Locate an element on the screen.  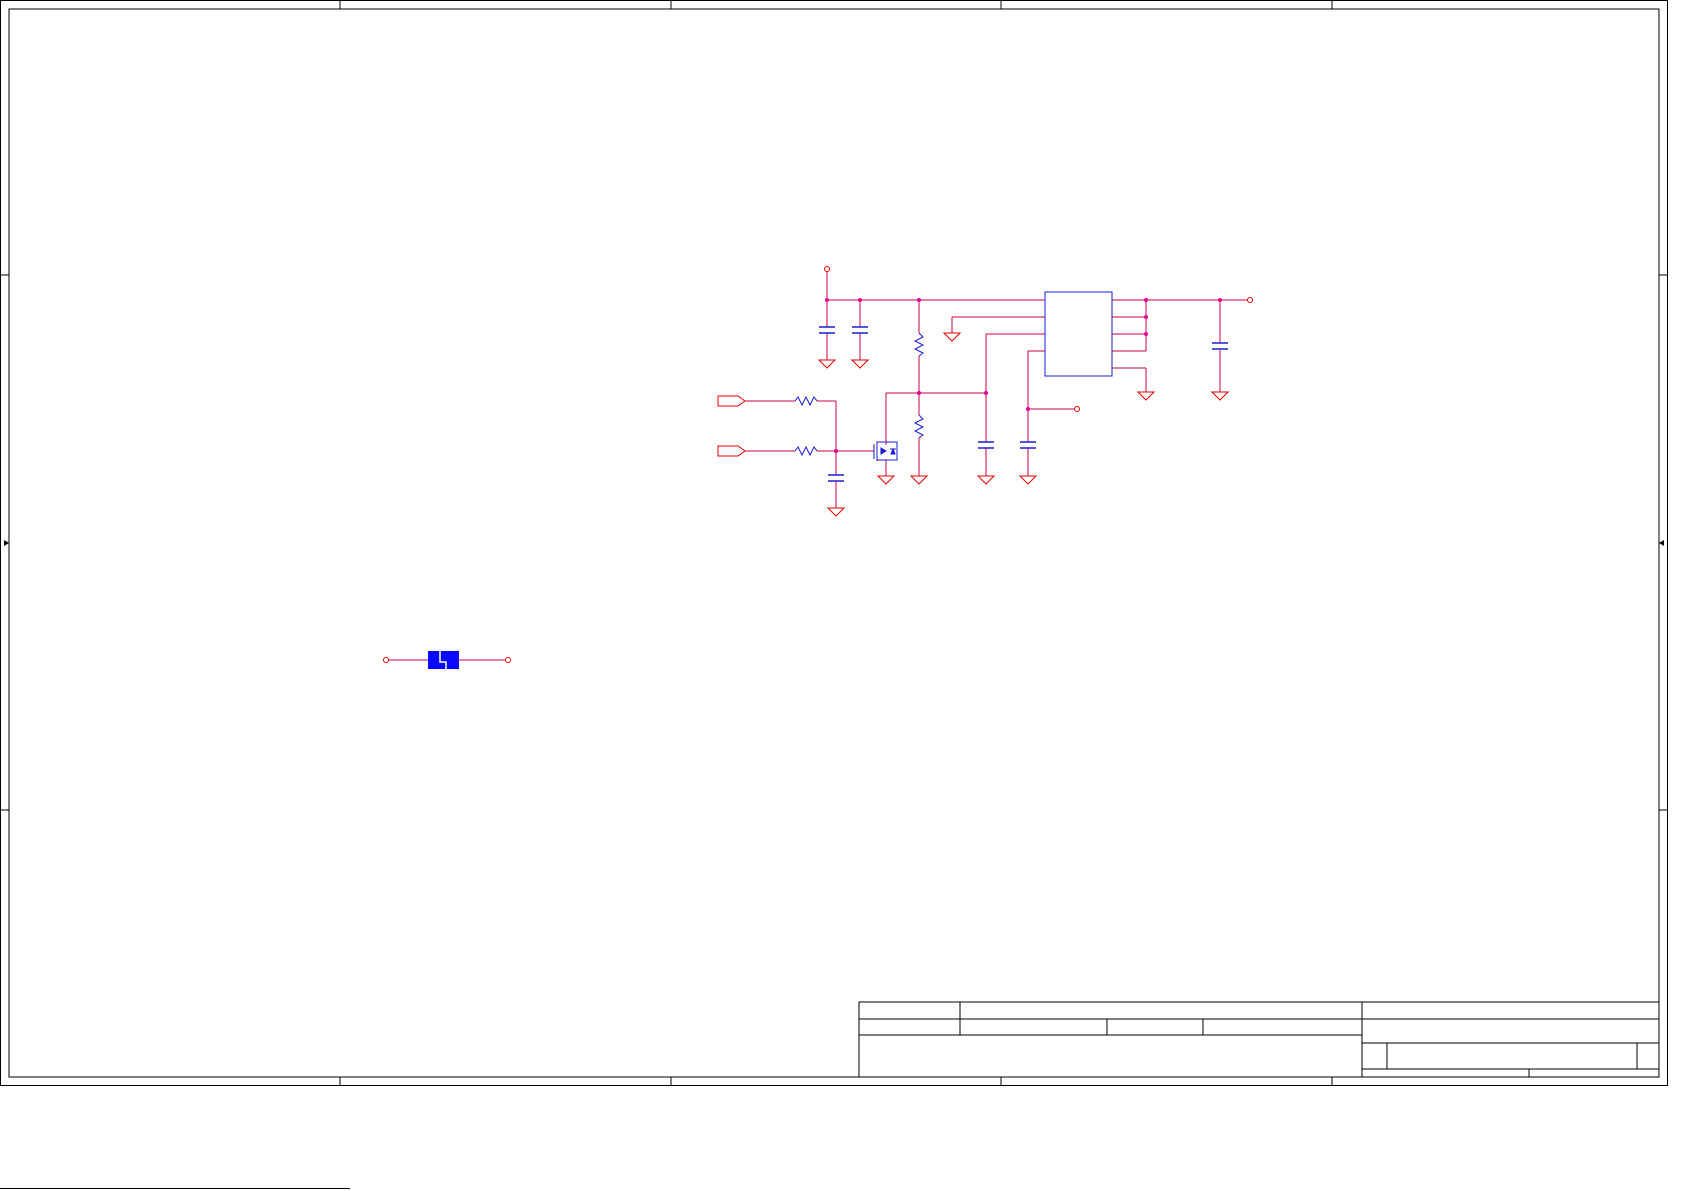
input-port-a is located at coordinates (731, 401).